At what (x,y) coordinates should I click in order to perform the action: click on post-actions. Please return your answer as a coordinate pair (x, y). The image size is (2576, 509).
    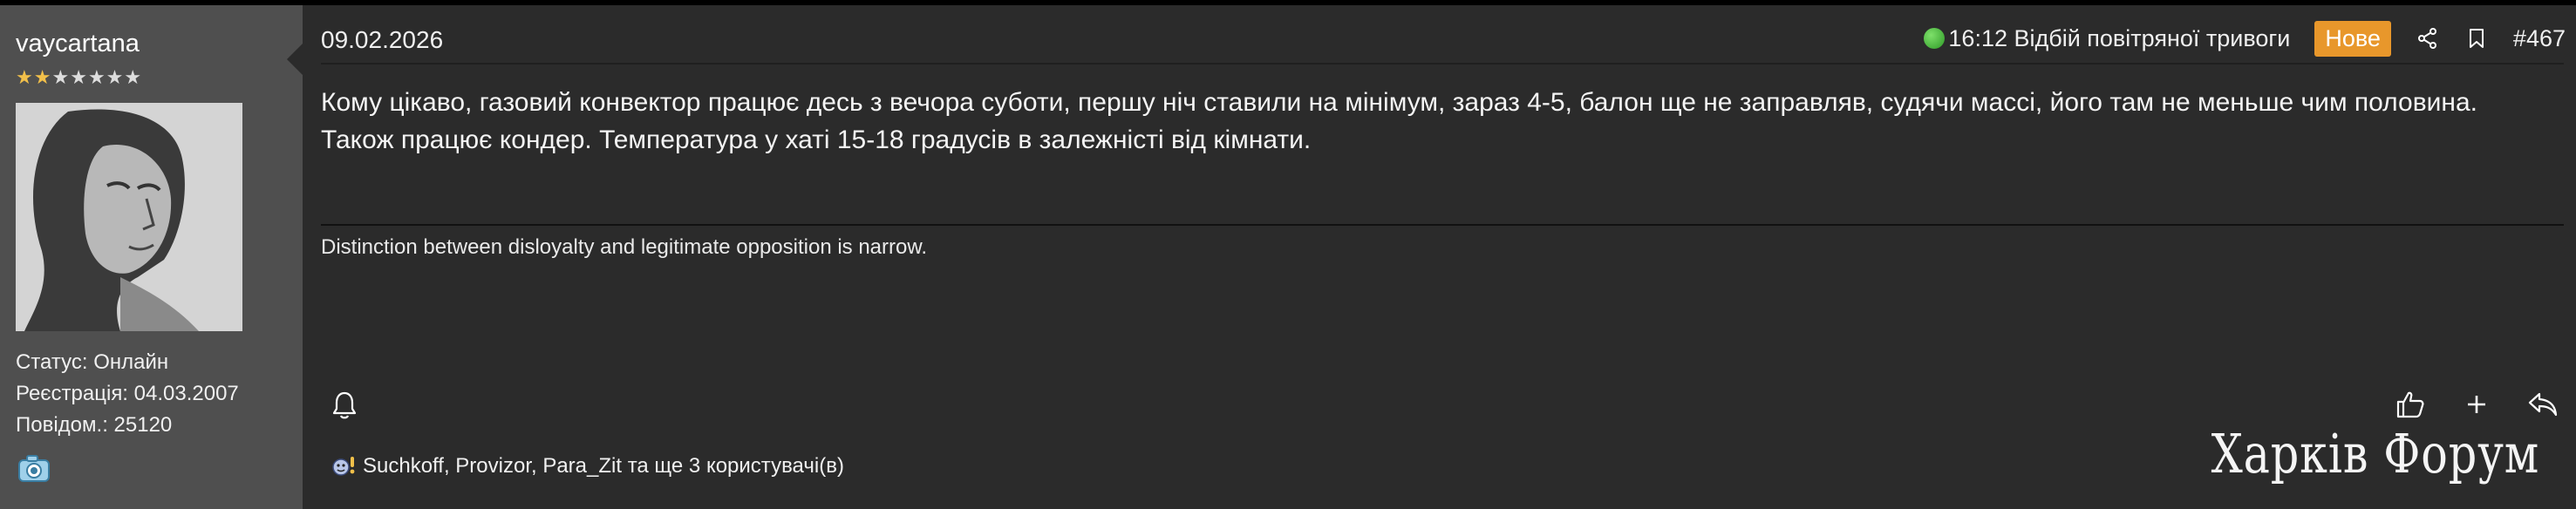
    Looking at the image, I should click on (2477, 404).